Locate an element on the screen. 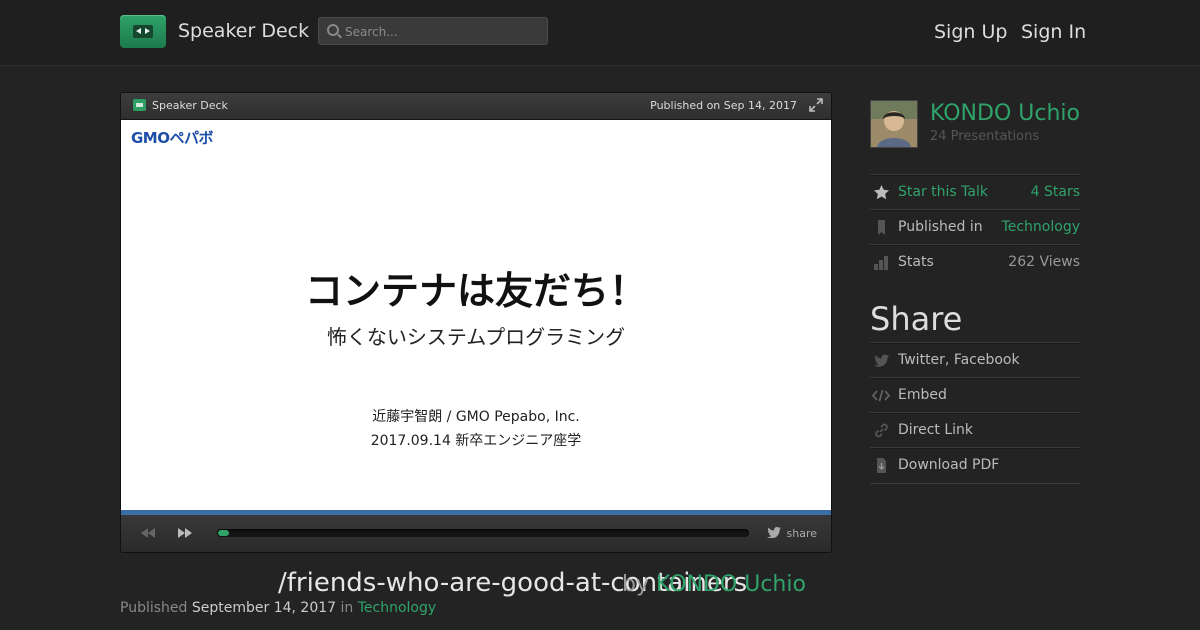  avatar-photo is located at coordinates (894, 124).